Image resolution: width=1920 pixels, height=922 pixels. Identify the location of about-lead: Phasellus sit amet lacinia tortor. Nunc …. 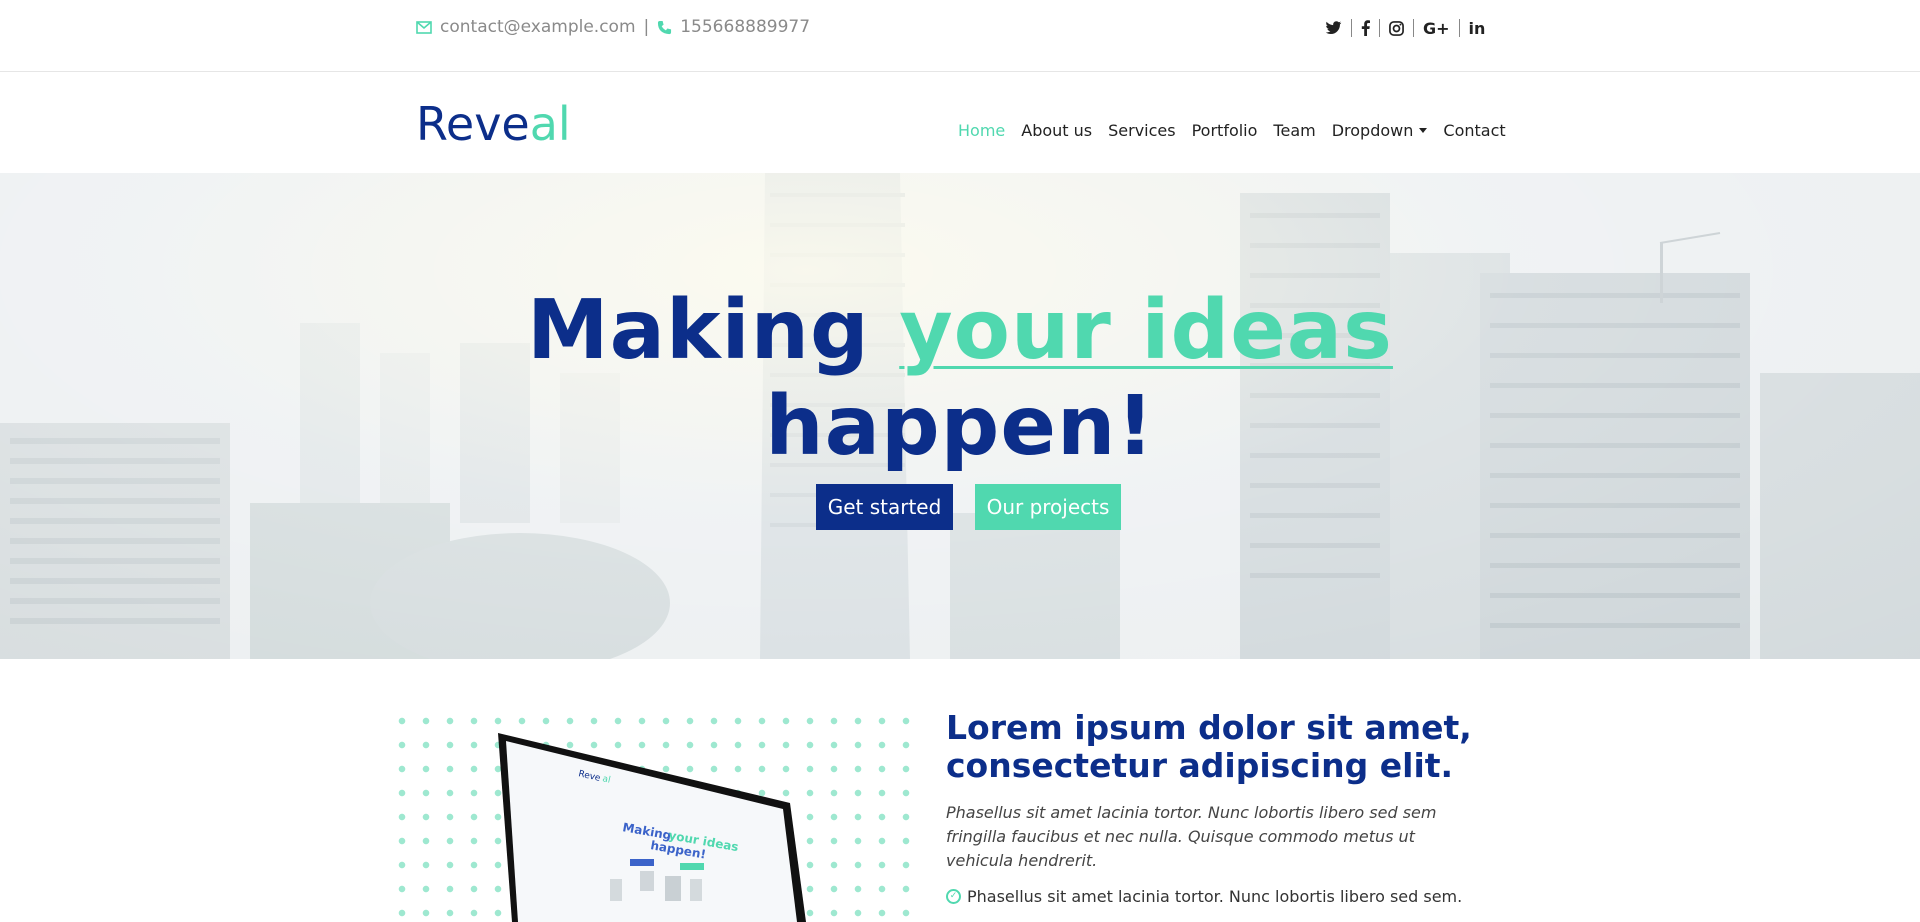
(1191, 836).